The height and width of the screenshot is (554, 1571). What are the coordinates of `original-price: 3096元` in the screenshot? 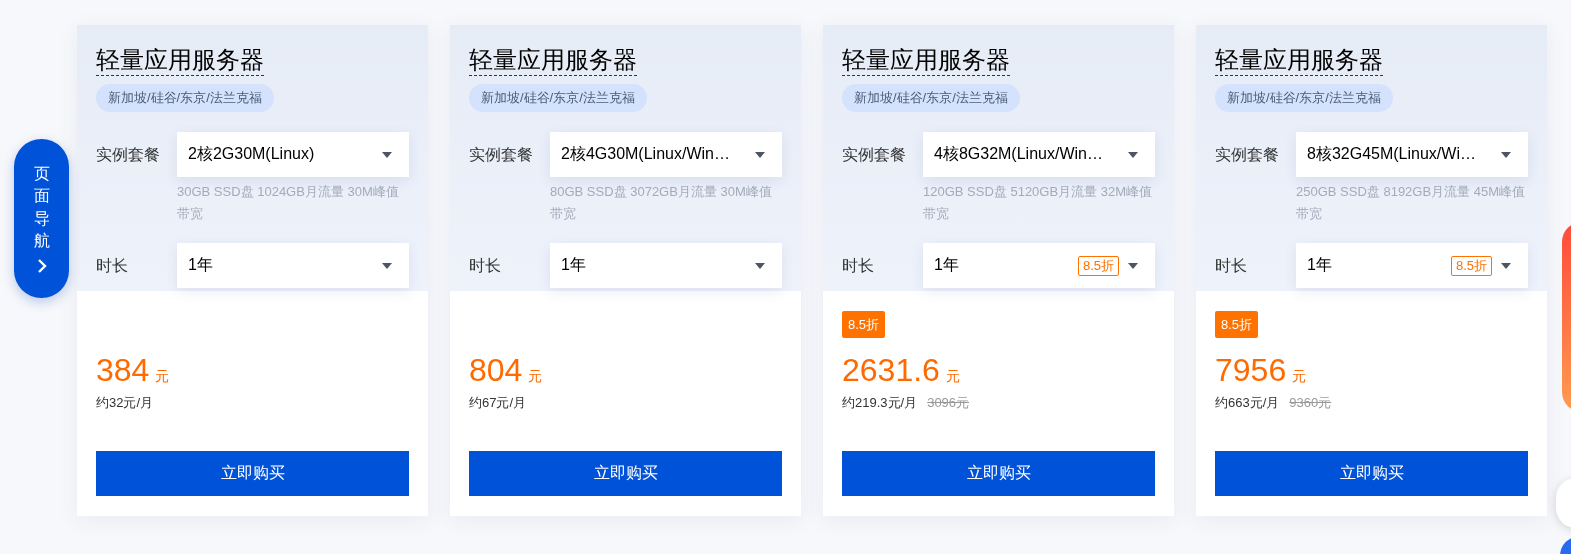 It's located at (948, 403).